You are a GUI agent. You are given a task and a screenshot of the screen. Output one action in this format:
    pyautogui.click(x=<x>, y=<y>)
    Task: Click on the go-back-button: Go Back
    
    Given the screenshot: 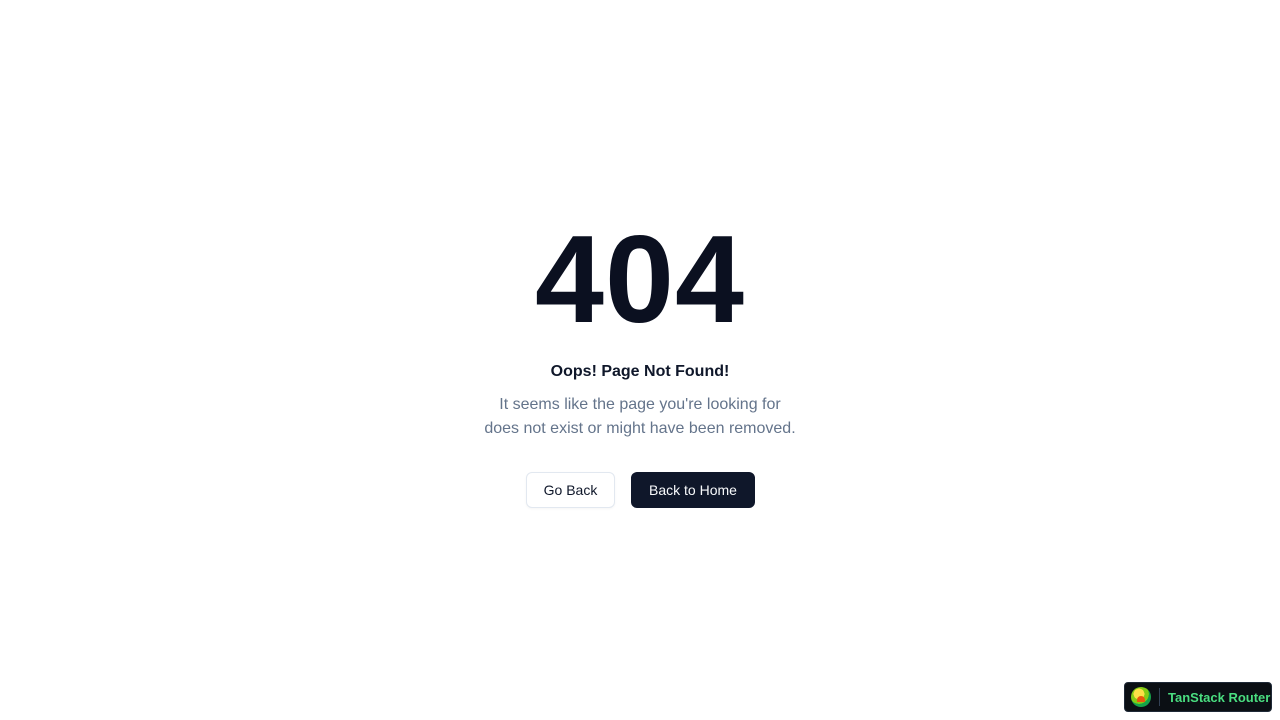 What is the action you would take?
    pyautogui.click(x=570, y=490)
    